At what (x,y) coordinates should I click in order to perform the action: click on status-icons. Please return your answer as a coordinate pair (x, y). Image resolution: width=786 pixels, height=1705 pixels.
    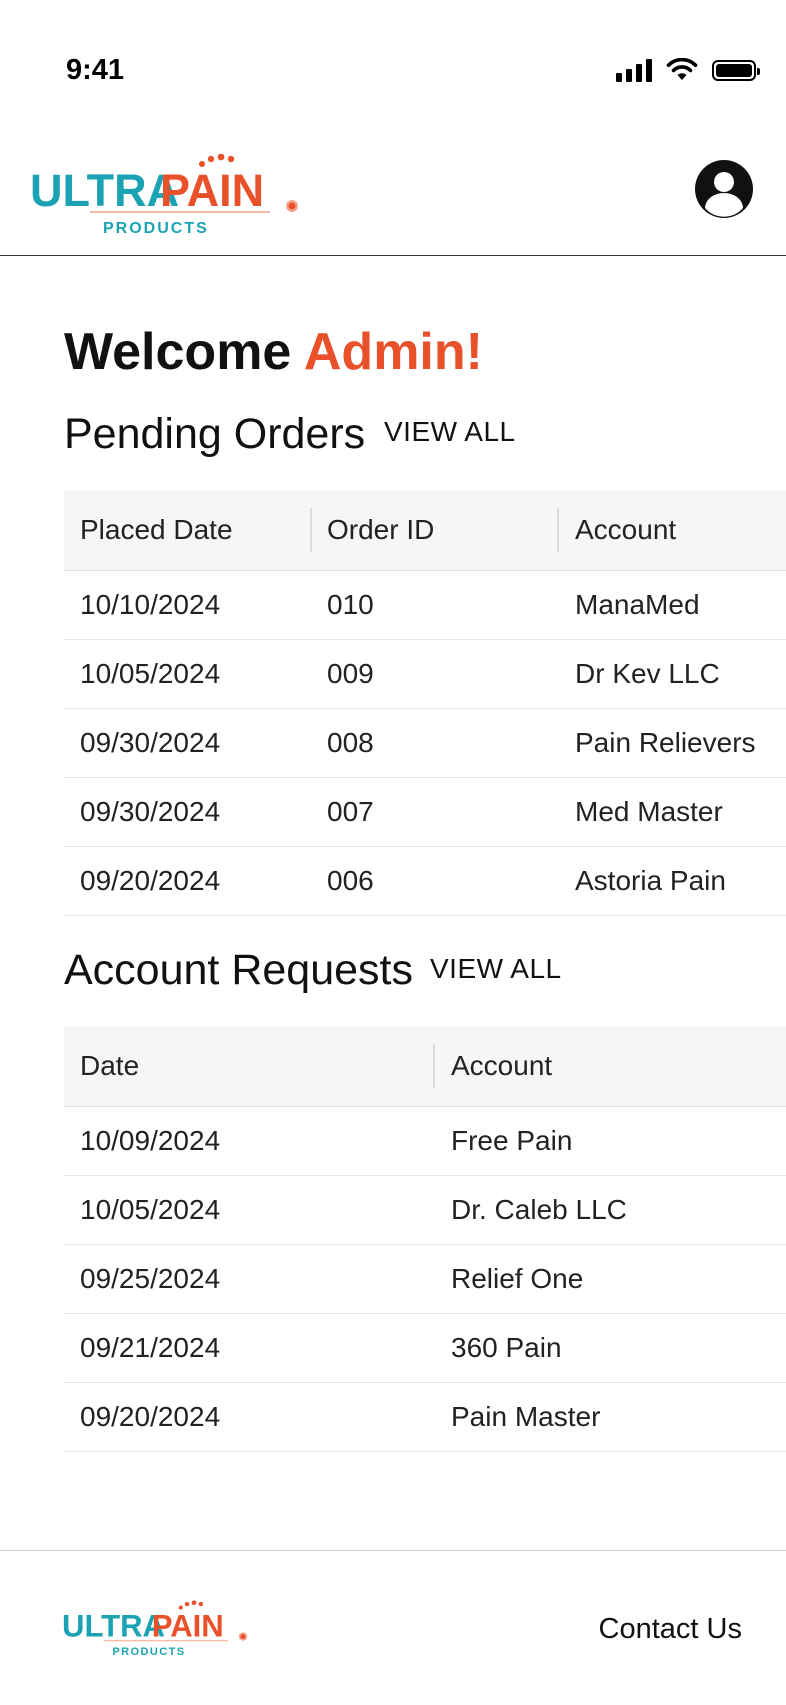
    Looking at the image, I should click on (688, 70).